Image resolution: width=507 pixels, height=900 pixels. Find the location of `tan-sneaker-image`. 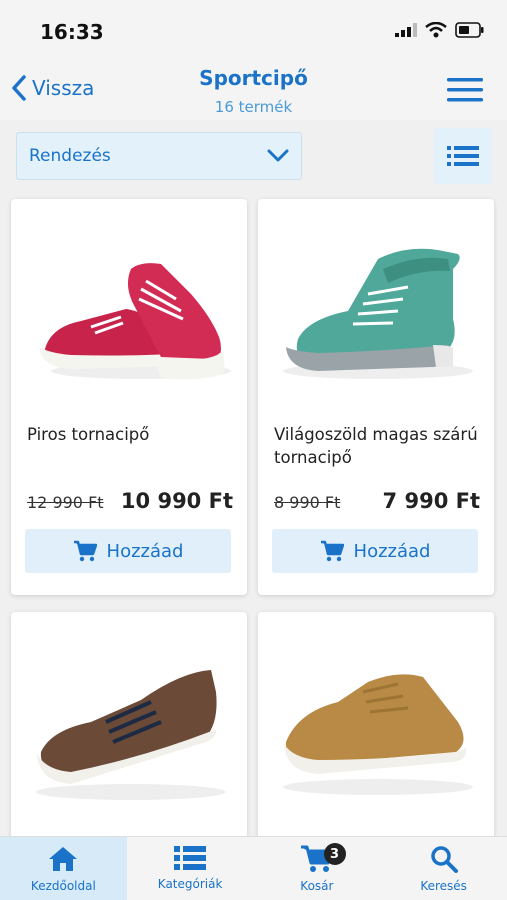

tan-sneaker-image is located at coordinates (378, 734).